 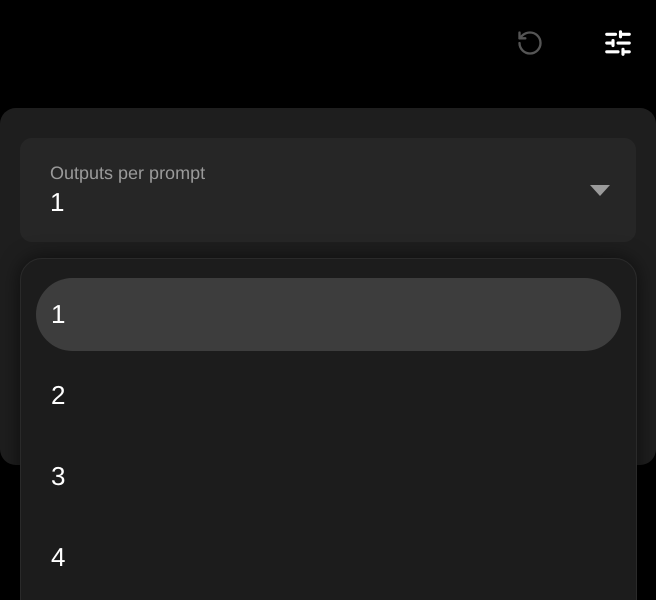 What do you see at coordinates (328, 314) in the screenshot?
I see `option-item: 1` at bounding box center [328, 314].